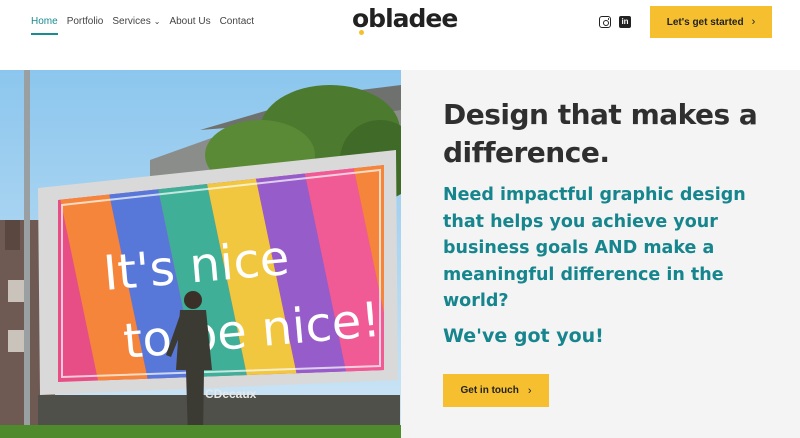 This screenshot has width=800, height=438. What do you see at coordinates (44, 21) in the screenshot?
I see `nav-home-label: Home` at bounding box center [44, 21].